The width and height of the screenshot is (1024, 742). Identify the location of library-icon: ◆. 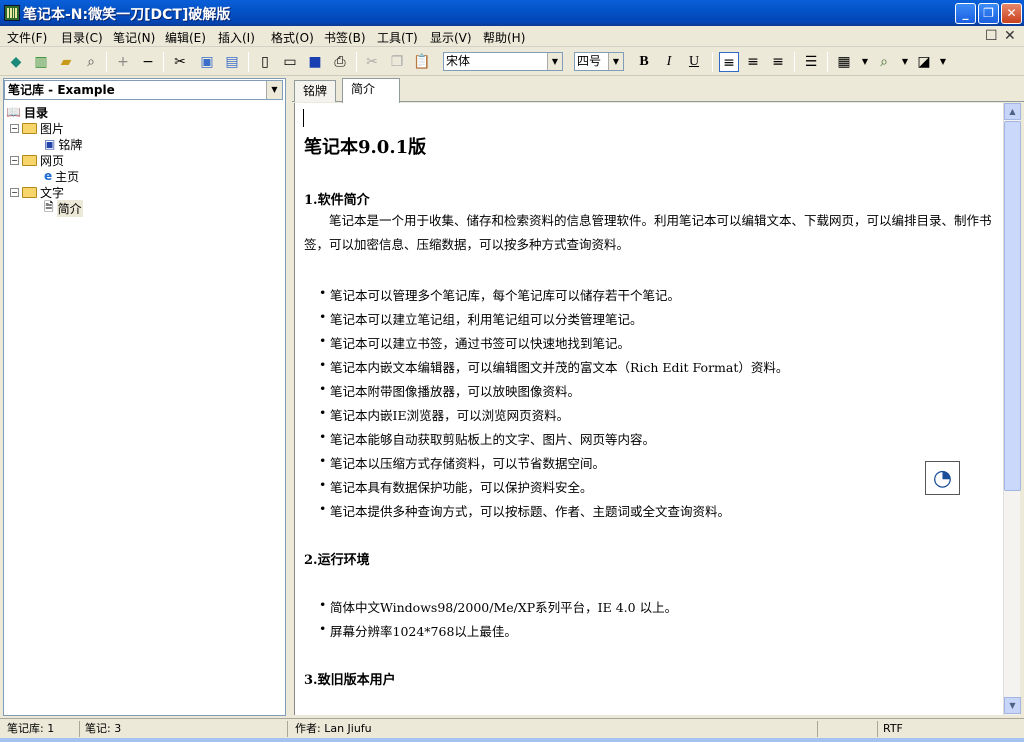
(16, 62).